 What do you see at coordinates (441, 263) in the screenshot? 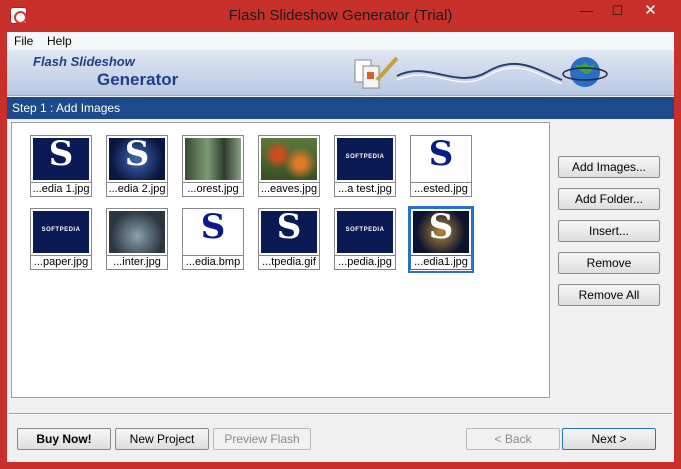
I see `thumbnail-caption: ...edia1.jpg` at bounding box center [441, 263].